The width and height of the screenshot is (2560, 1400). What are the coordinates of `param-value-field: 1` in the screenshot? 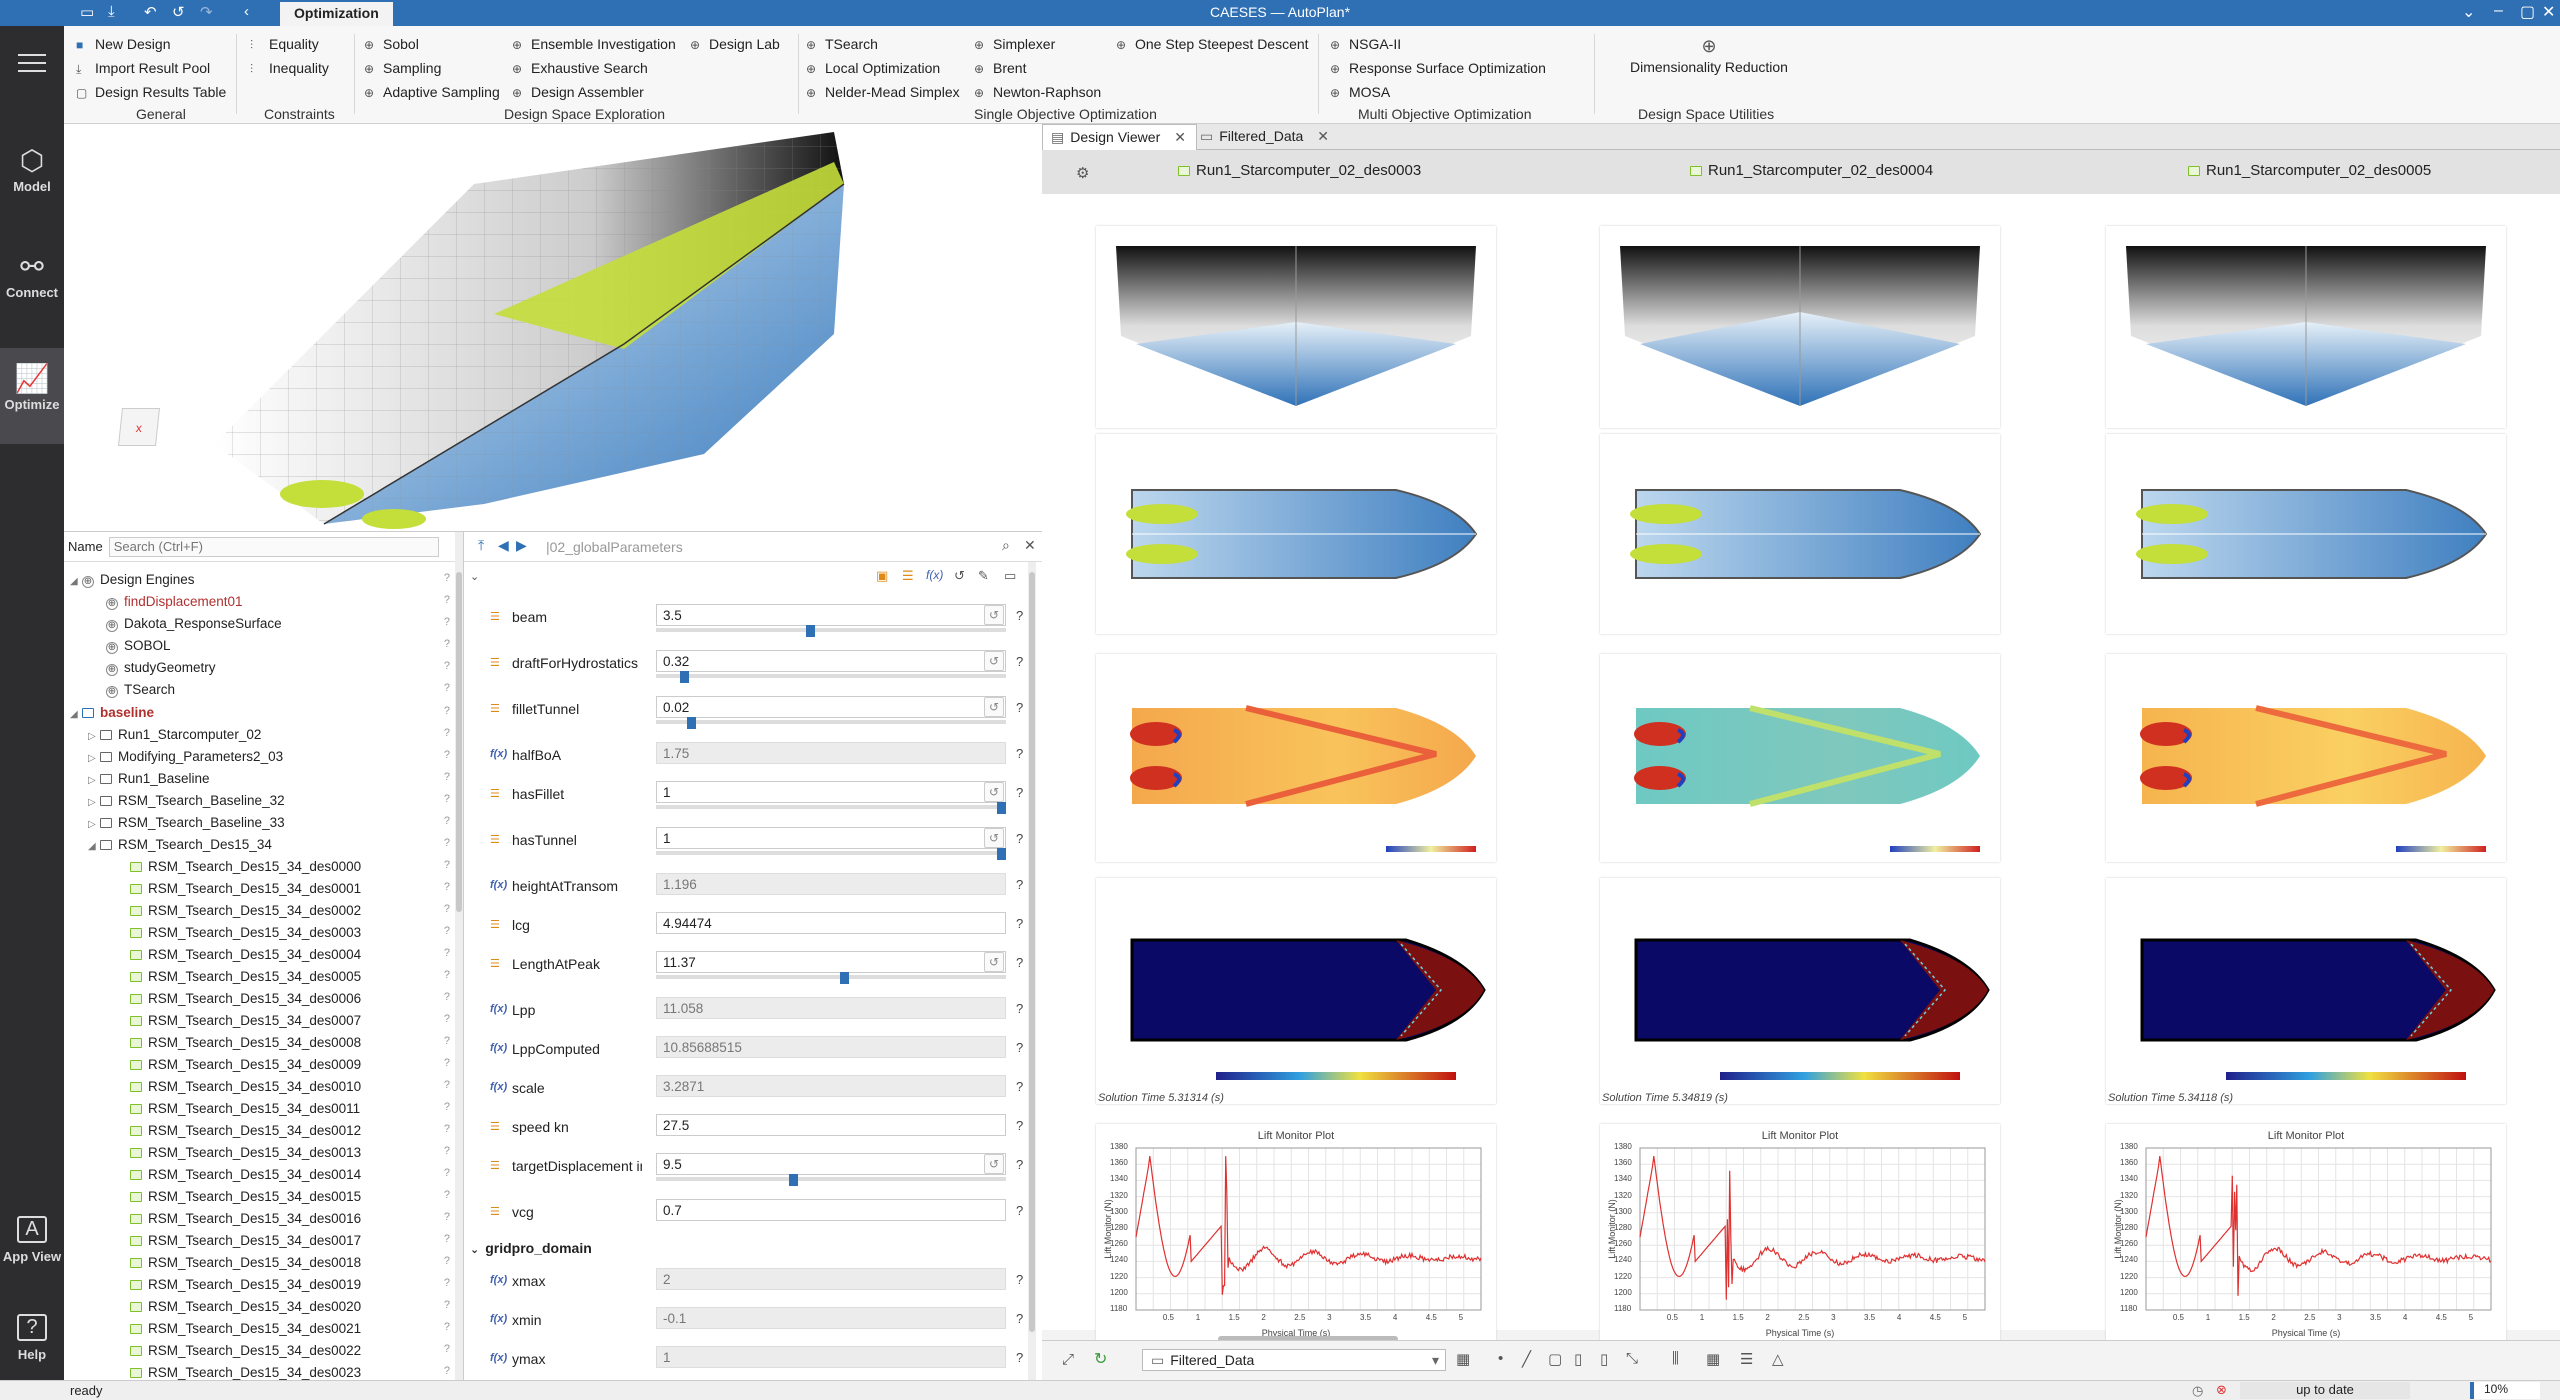 It's located at (831, 792).